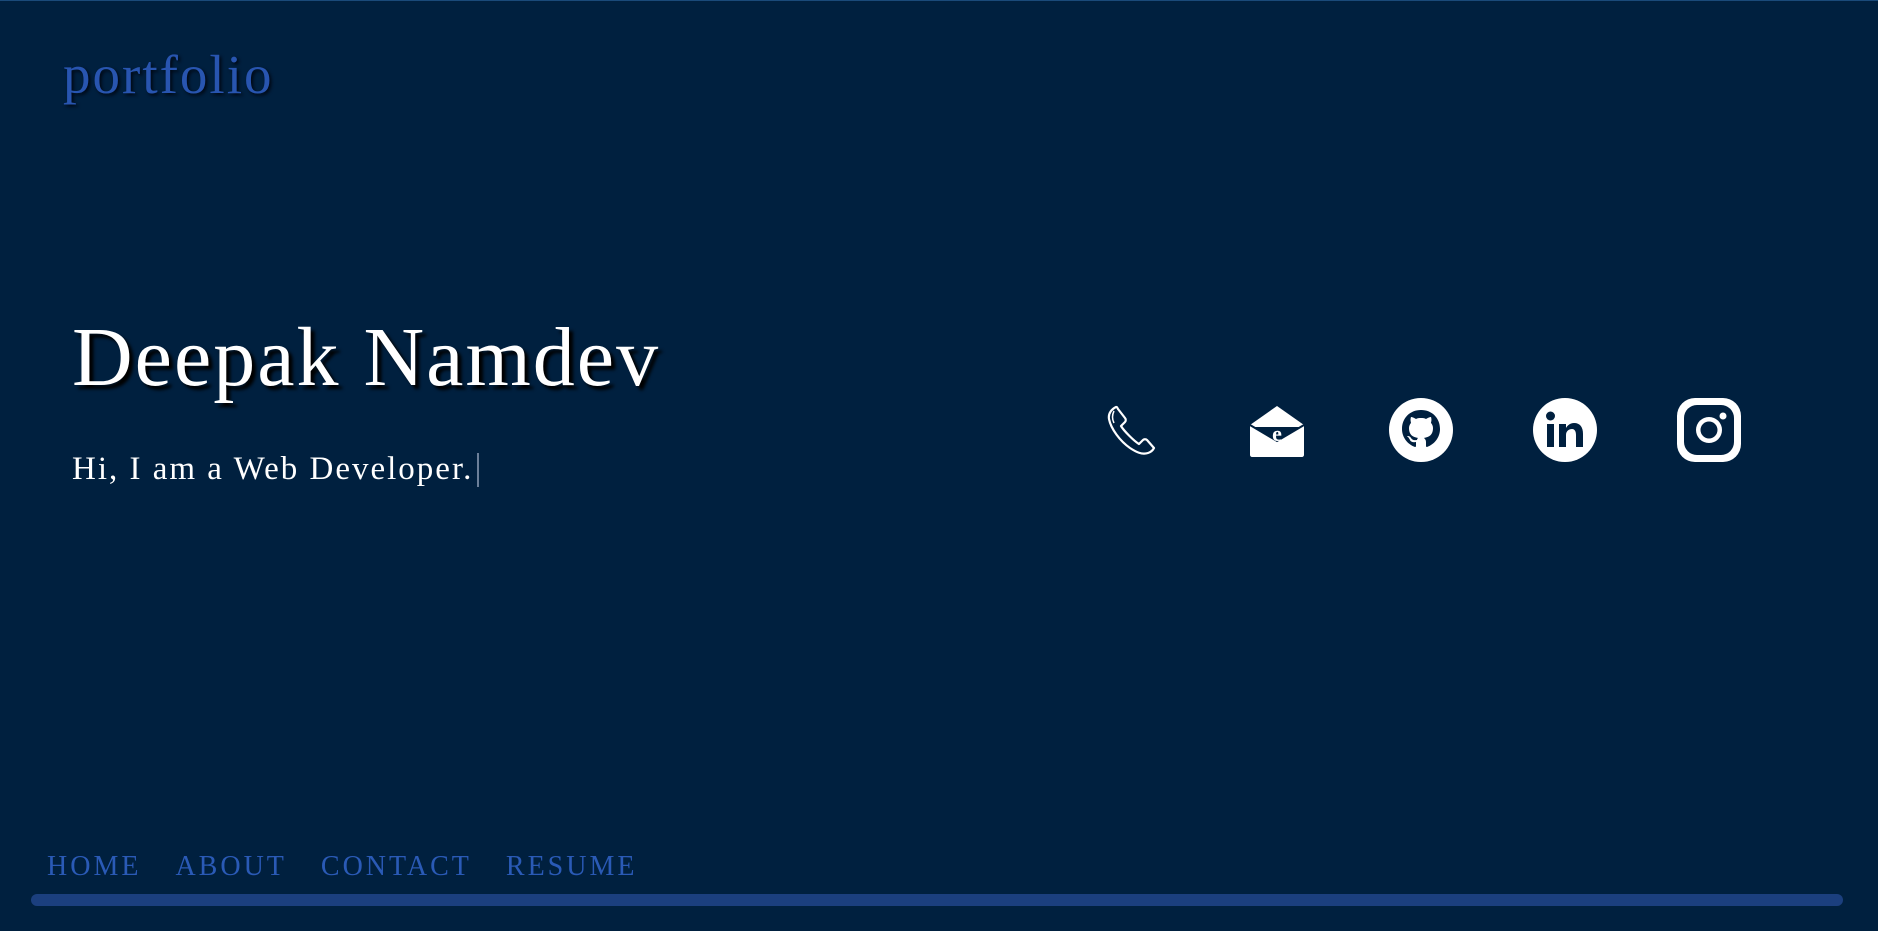  What do you see at coordinates (273, 469) in the screenshot?
I see `tagline-text: Hi, I am a Web Developer.` at bounding box center [273, 469].